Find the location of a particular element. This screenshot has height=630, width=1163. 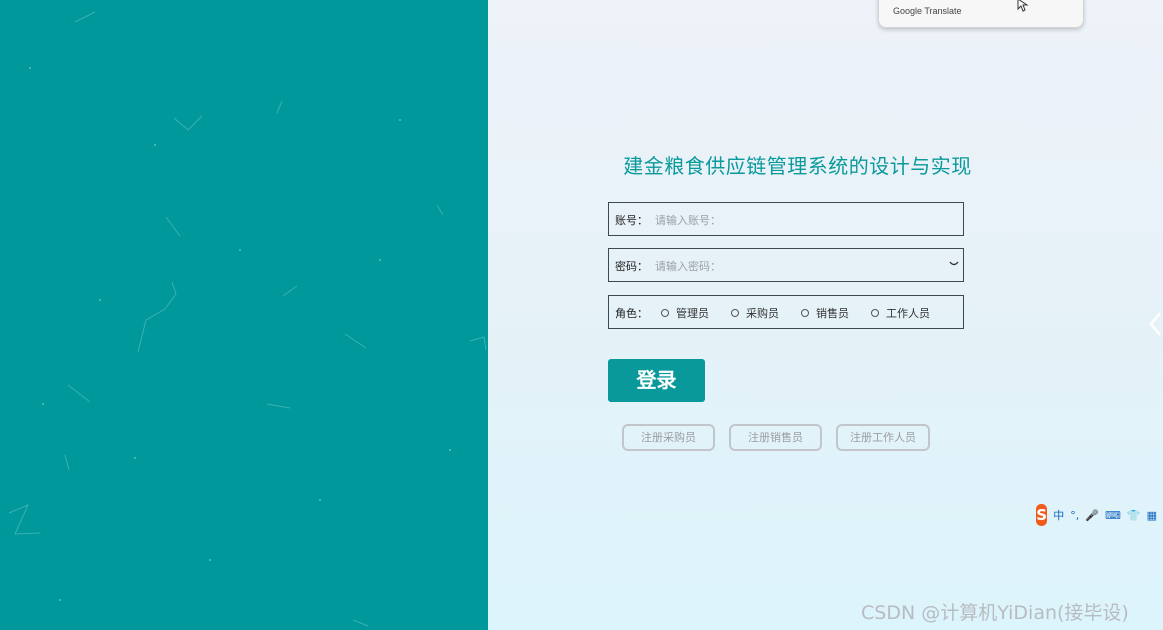

keyboard-icon: ⌨ is located at coordinates (1113, 515).